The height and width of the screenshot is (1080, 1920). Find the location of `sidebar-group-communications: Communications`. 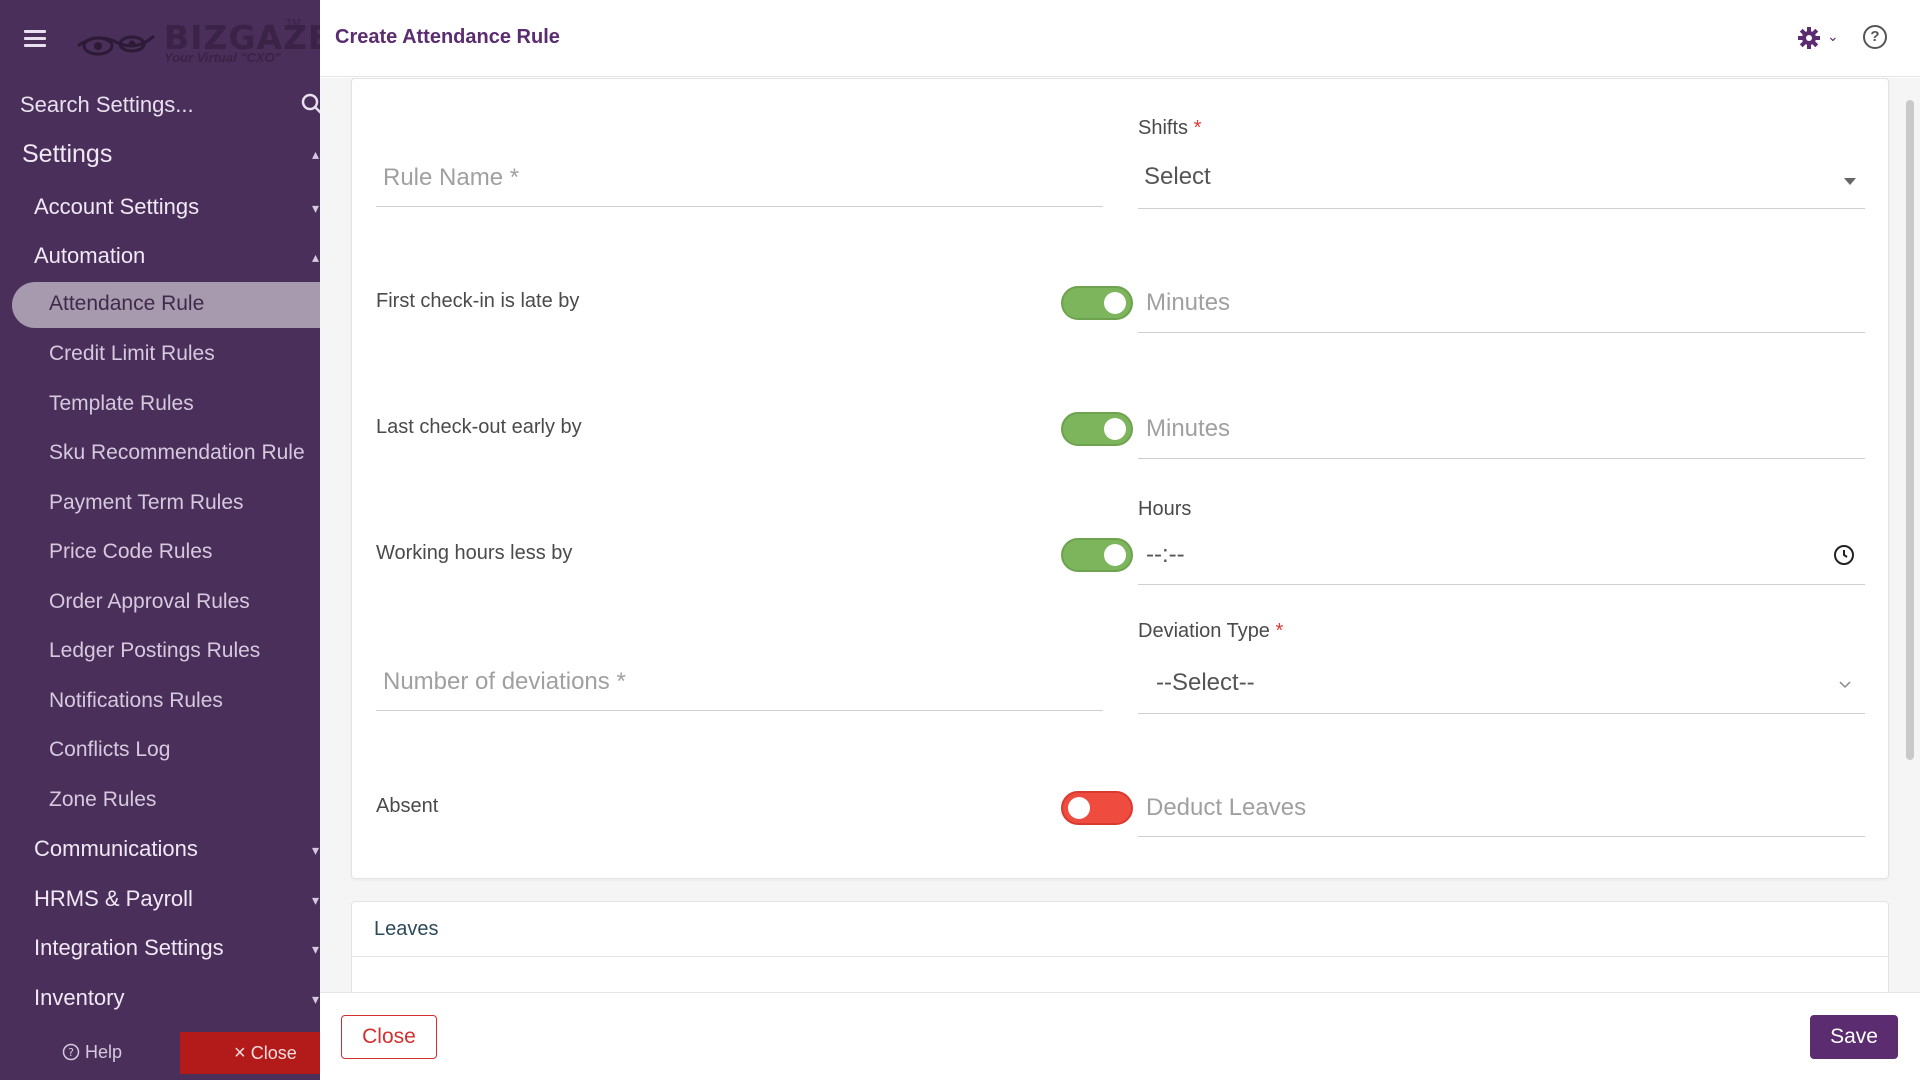

sidebar-group-communications: Communications is located at coordinates (116, 849).